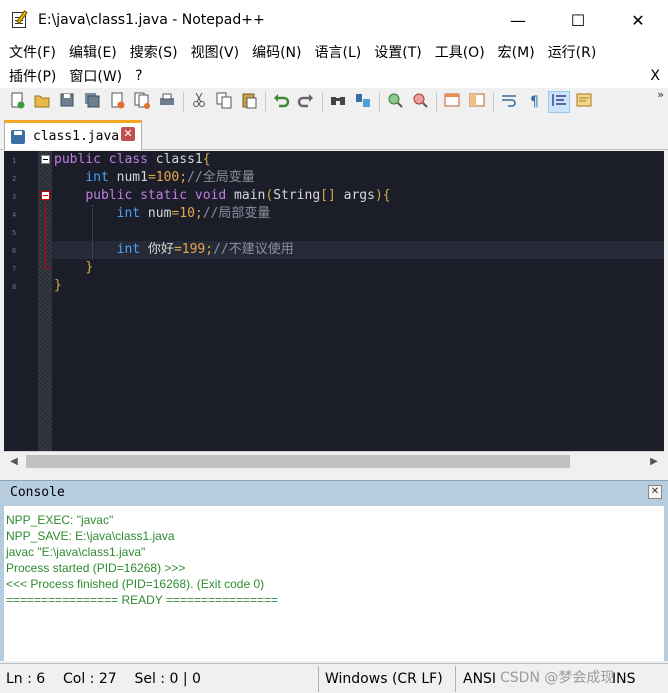 The width and height of the screenshot is (668, 693). Describe the element at coordinates (654, 462) in the screenshot. I see `scroll-right-arrow-icon: ▶` at that location.